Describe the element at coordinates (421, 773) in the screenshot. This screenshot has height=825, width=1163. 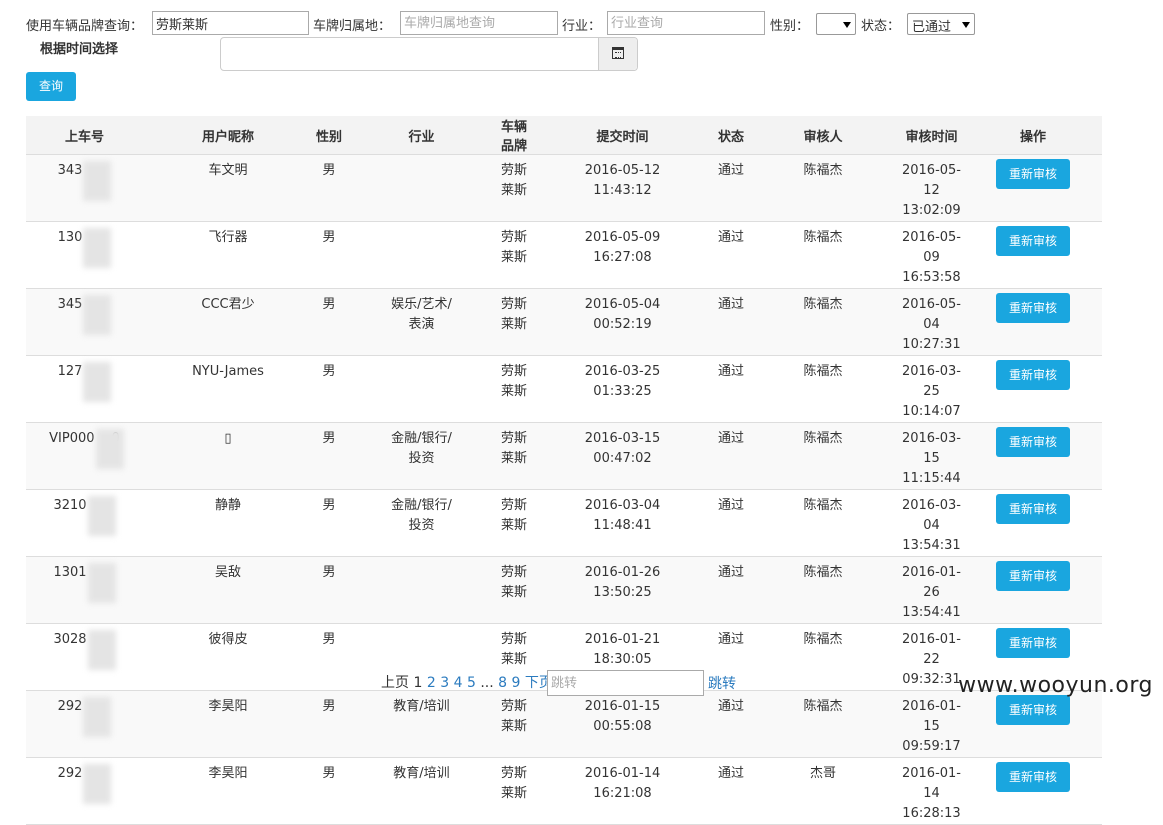
I see `industry-line: 教育/培训` at that location.